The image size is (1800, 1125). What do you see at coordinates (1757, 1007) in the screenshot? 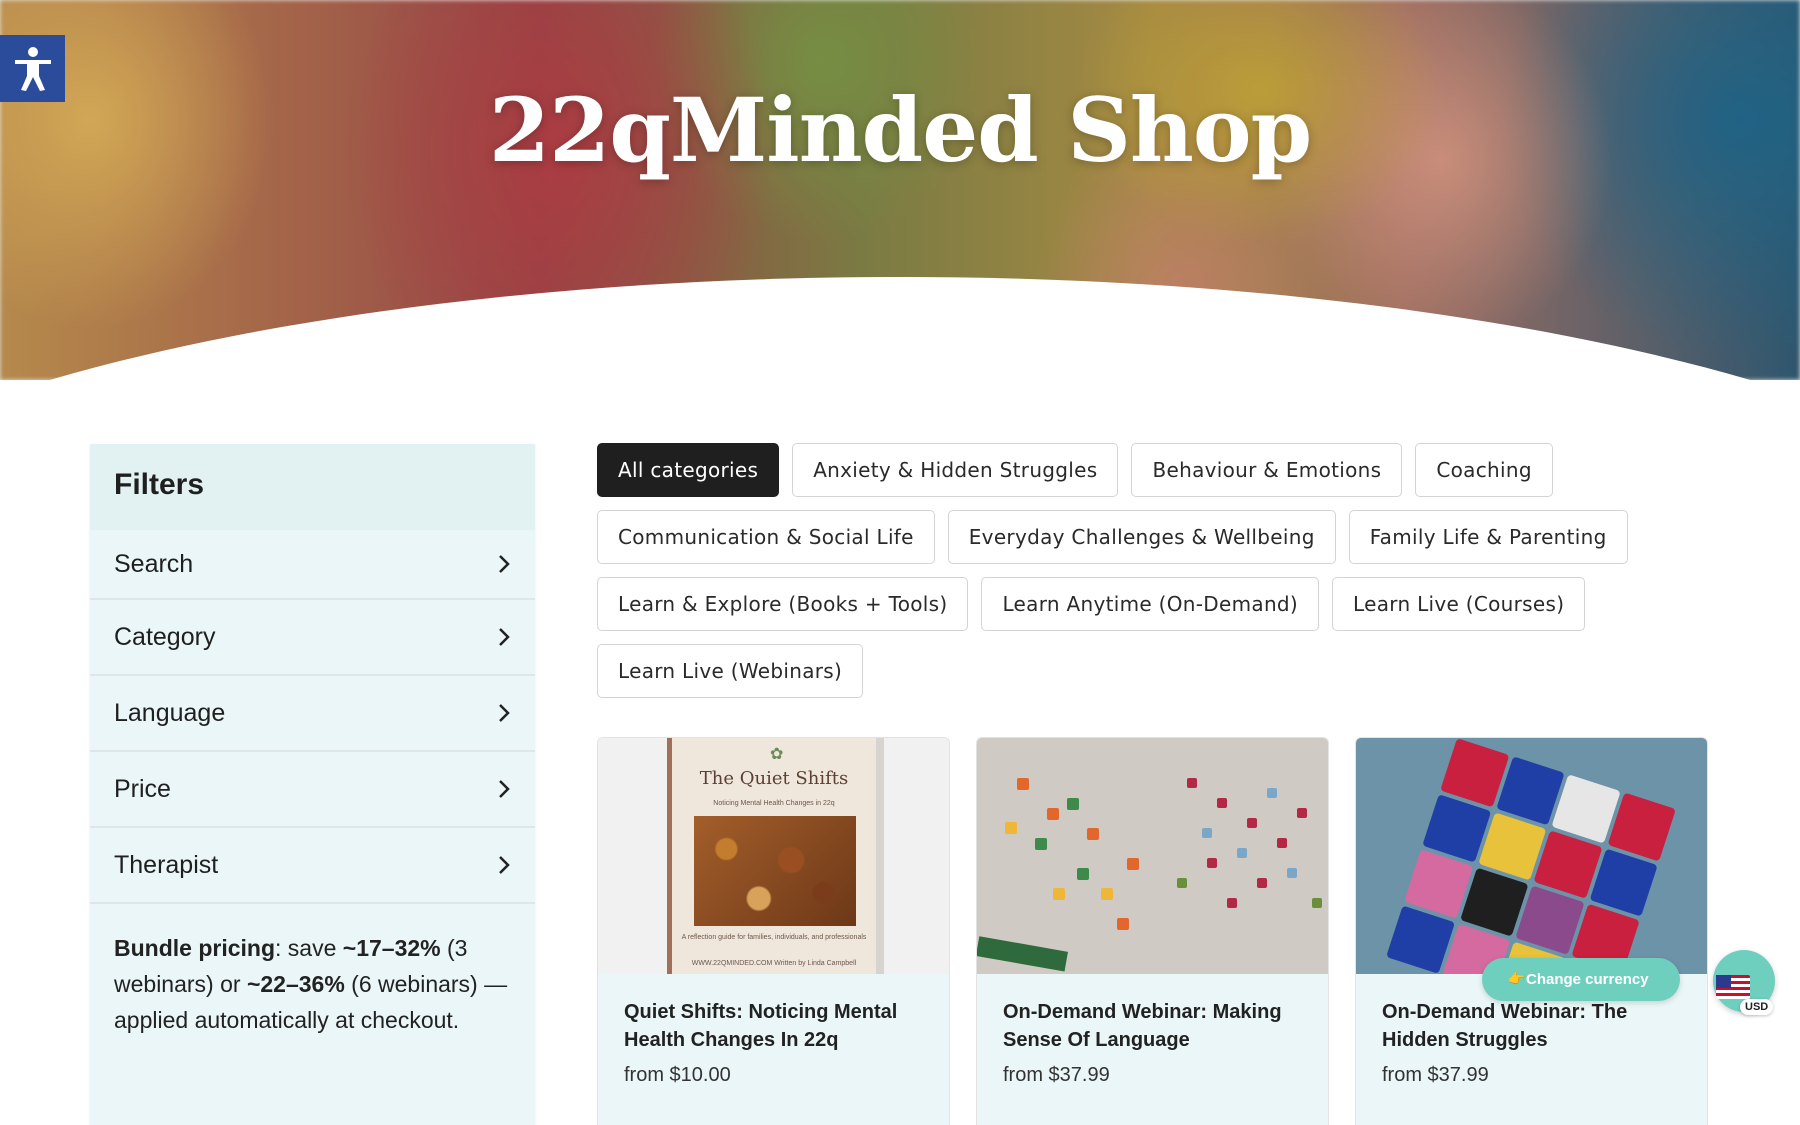
I see `currency-code-badge: USD` at bounding box center [1757, 1007].